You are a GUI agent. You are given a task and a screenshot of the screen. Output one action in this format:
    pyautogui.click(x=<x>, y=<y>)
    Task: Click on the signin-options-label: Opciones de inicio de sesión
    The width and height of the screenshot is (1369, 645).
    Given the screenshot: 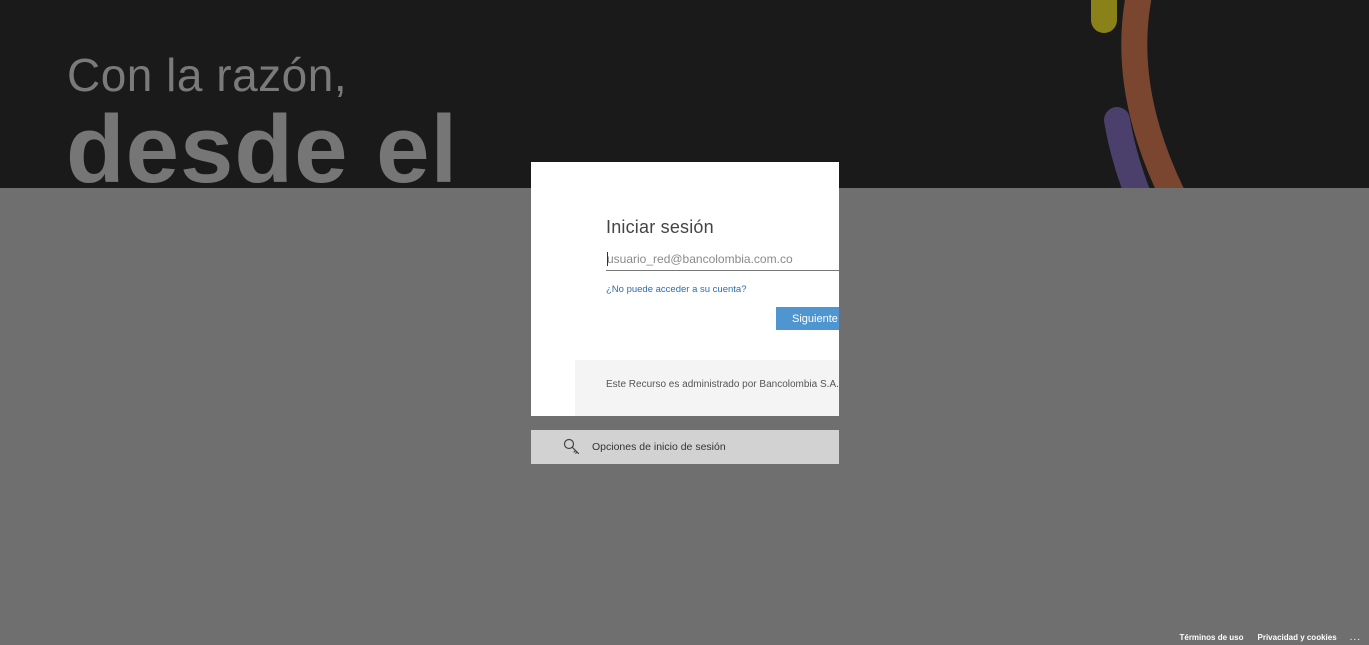 What is the action you would take?
    pyautogui.click(x=659, y=447)
    